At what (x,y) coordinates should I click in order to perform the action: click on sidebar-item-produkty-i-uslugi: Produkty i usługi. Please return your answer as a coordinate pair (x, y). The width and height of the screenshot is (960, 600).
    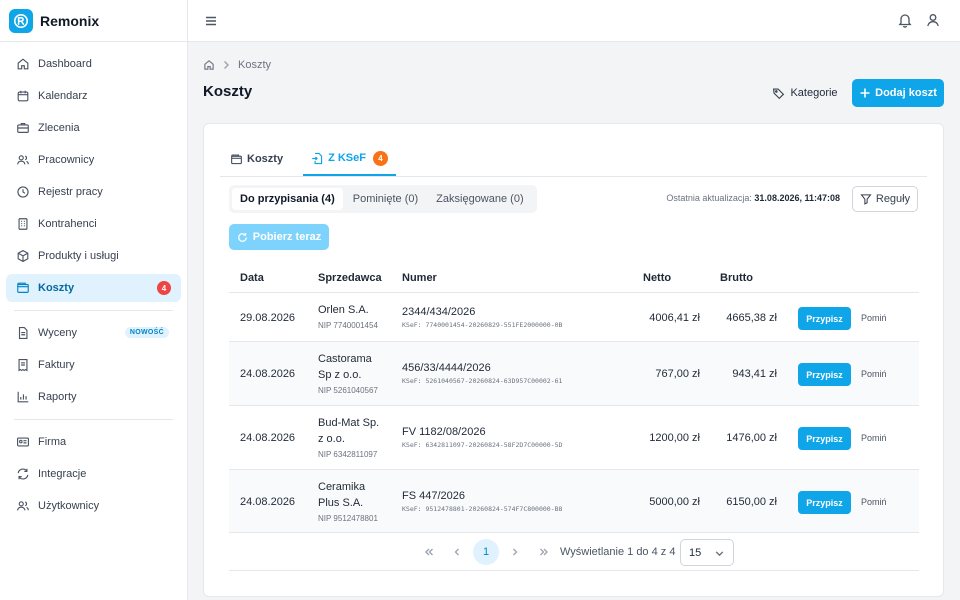
    Looking at the image, I should click on (93, 256).